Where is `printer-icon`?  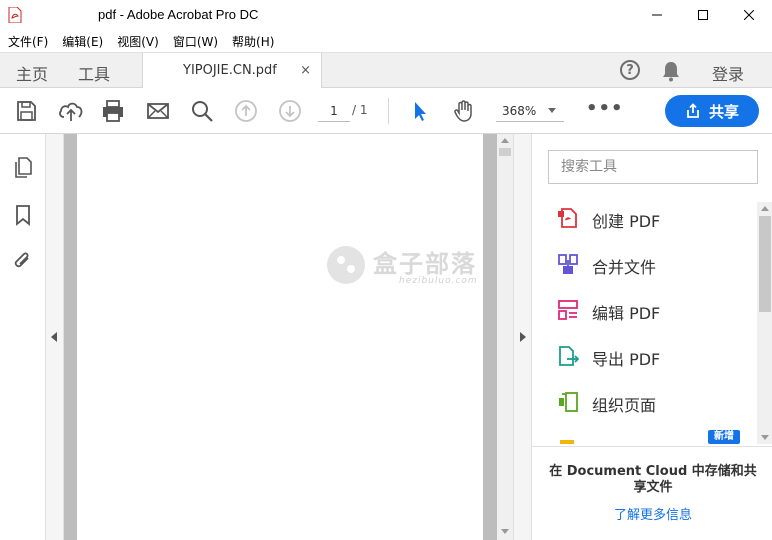 printer-icon is located at coordinates (113, 111).